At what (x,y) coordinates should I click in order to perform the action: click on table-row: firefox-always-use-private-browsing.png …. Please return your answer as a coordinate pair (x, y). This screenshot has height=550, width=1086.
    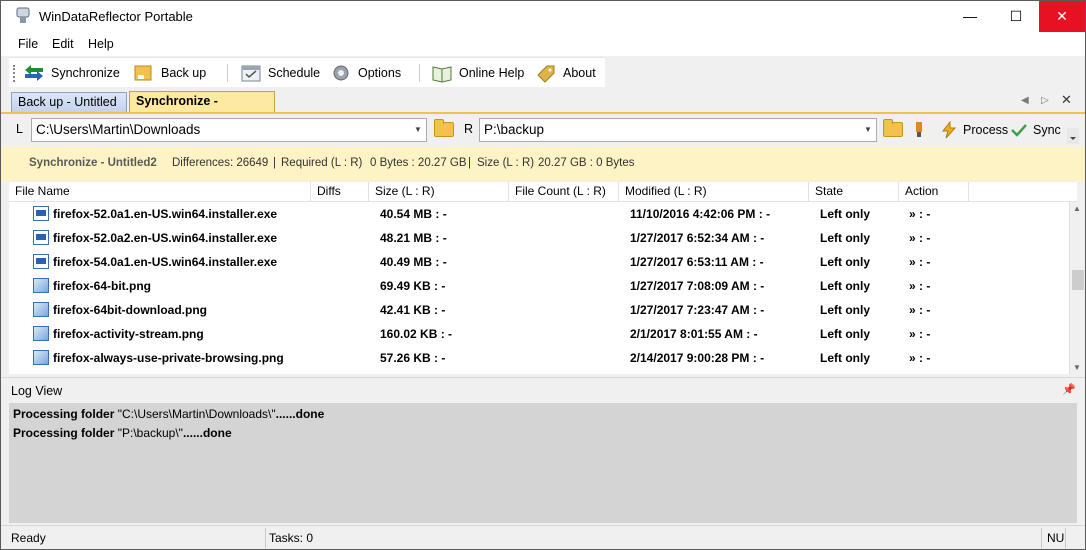
    Looking at the image, I should click on (535, 358).